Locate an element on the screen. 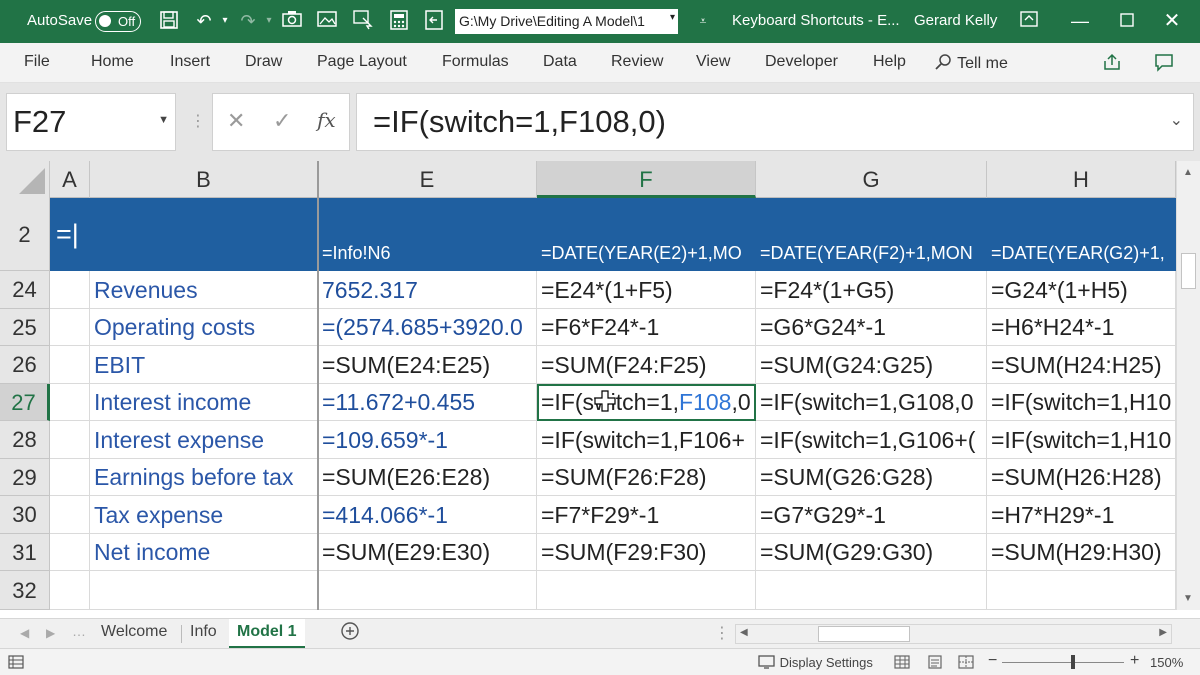  undo-dropdown-icon: ▾ is located at coordinates (225, 21).